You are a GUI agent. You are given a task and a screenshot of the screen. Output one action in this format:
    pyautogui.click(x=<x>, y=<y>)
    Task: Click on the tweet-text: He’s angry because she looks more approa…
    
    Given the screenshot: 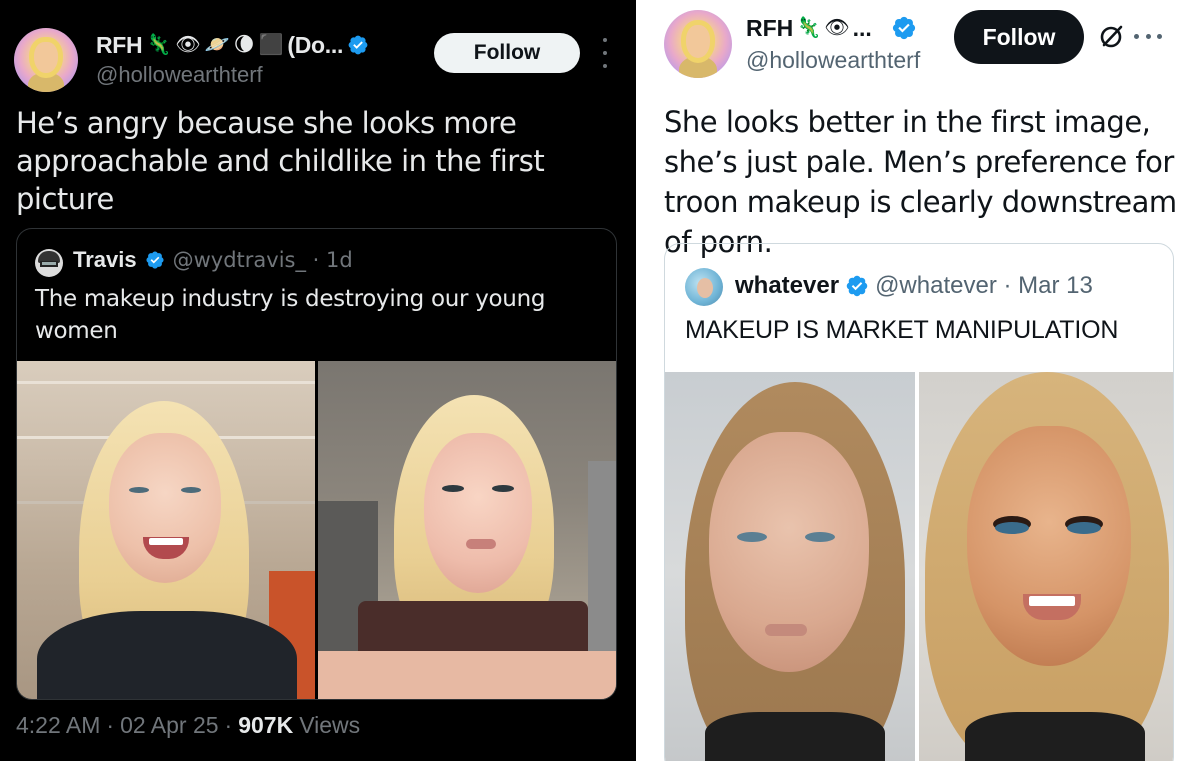 What is the action you would take?
    pyautogui.click(x=280, y=161)
    